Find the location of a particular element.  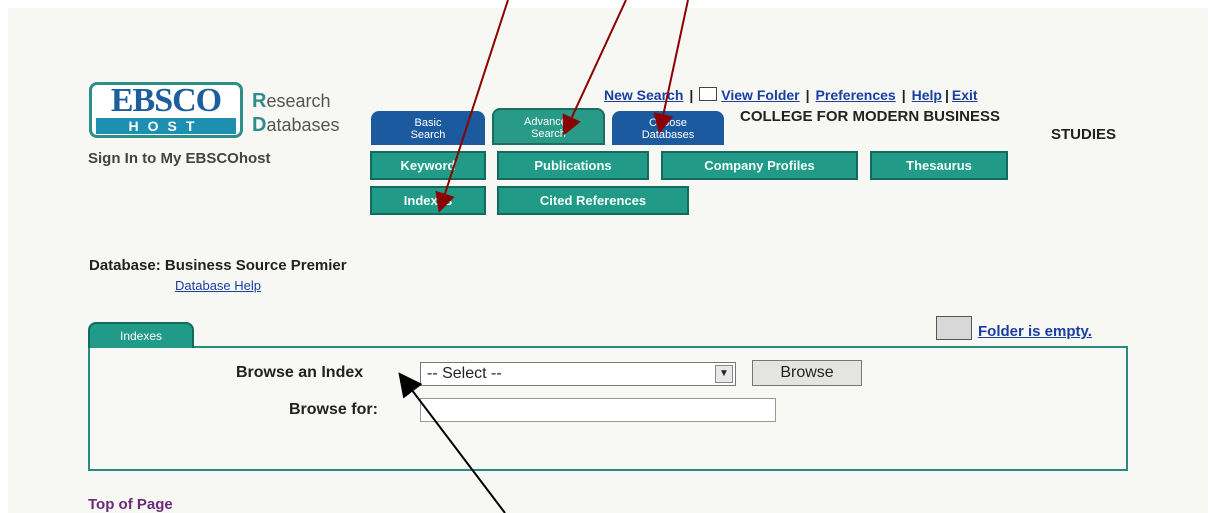

arrow-to-indexes is located at coordinates (472, 106).